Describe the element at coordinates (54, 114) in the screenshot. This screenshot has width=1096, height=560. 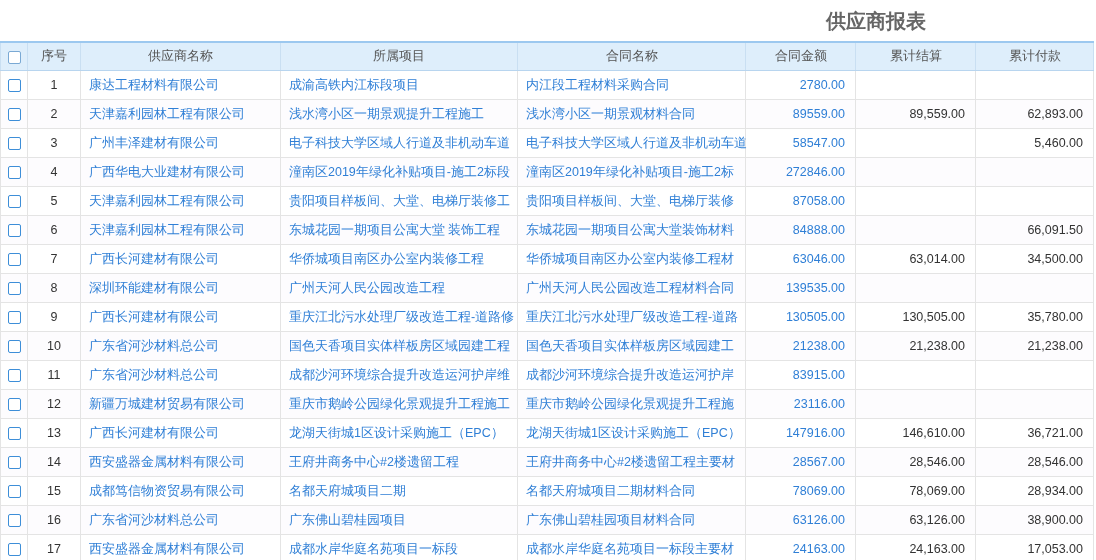
I see `row-number: 2` at that location.